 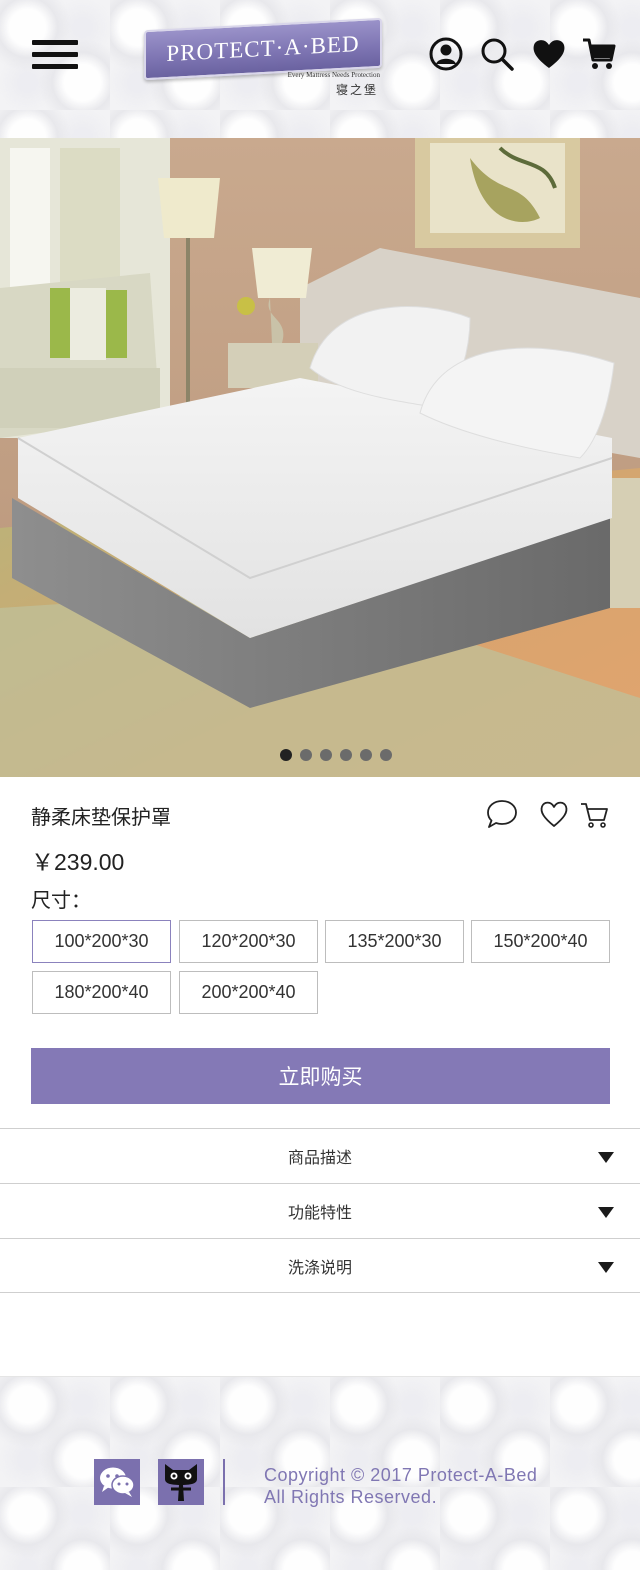 I want to click on tmall-icon, so click(x=181, y=1482).